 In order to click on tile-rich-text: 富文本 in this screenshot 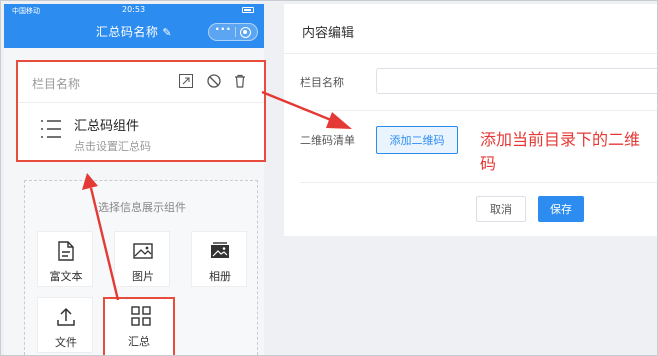, I will do `click(65, 259)`.